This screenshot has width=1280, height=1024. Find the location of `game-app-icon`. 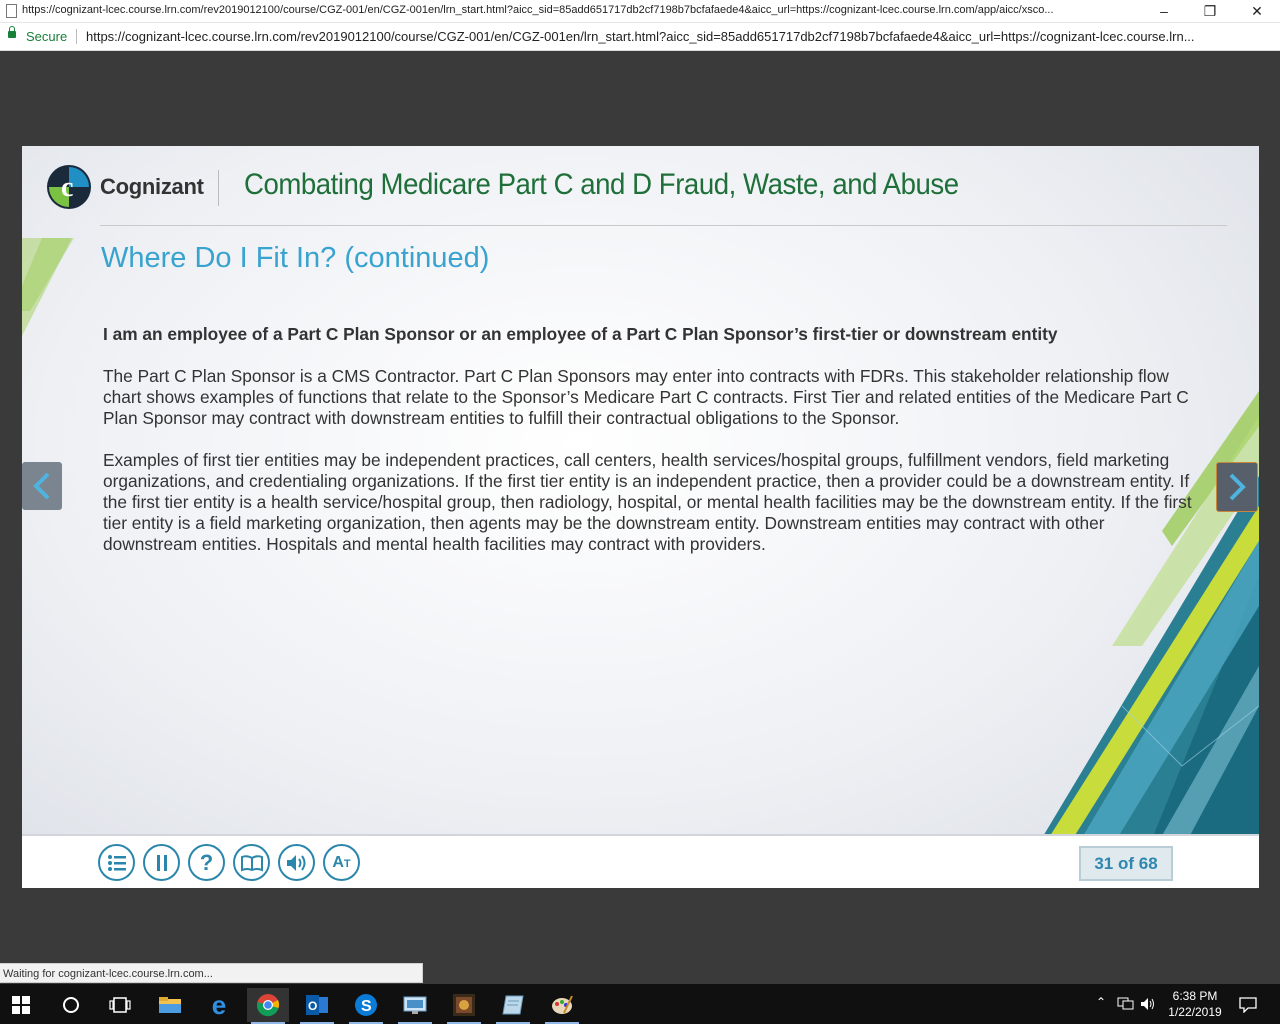

game-app-icon is located at coordinates (464, 1005).